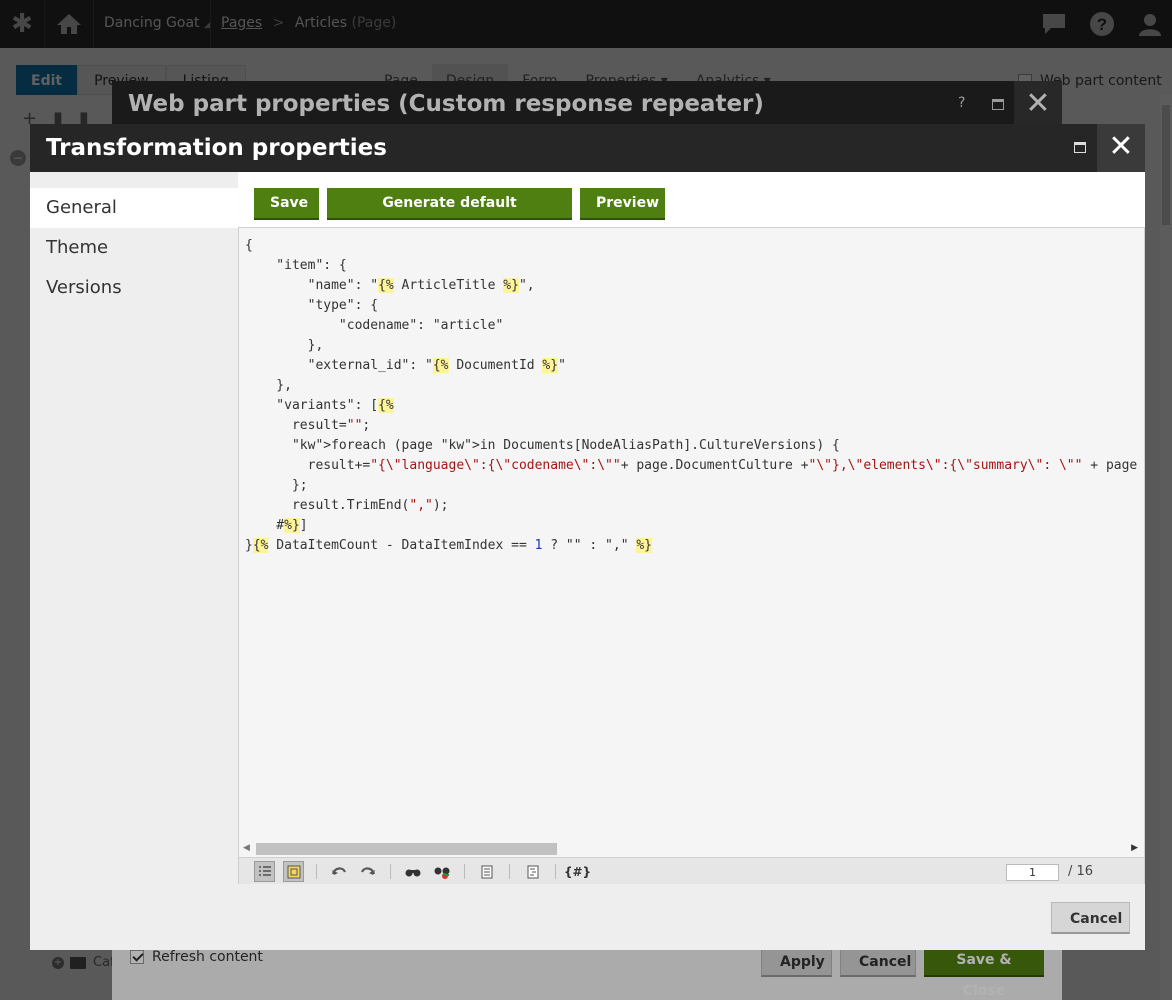  I want to click on nav-item-general: General, so click(134, 208).